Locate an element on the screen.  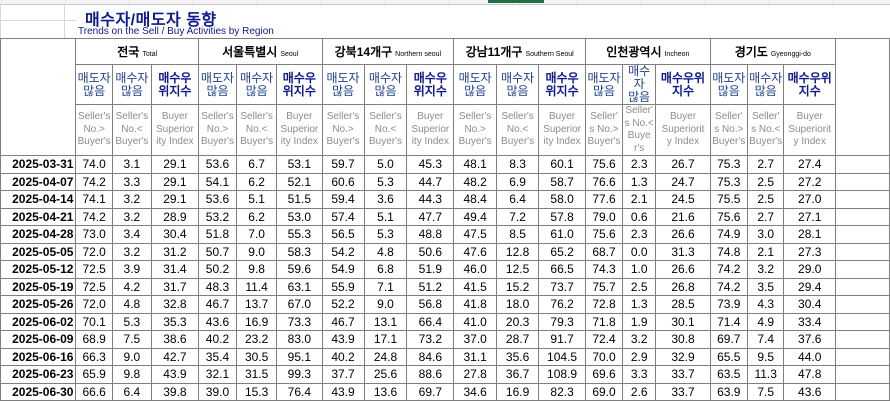
value-cell: 32.9 is located at coordinates (683, 356).